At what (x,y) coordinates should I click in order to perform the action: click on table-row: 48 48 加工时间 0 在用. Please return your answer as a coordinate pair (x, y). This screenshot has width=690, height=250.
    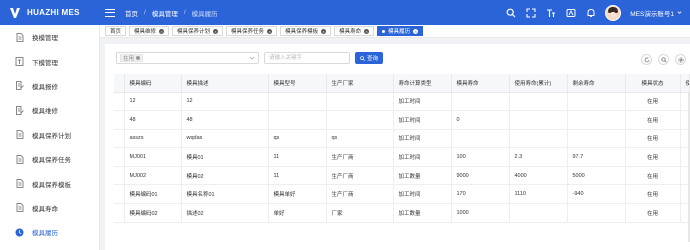
    Looking at the image, I should click on (402, 120).